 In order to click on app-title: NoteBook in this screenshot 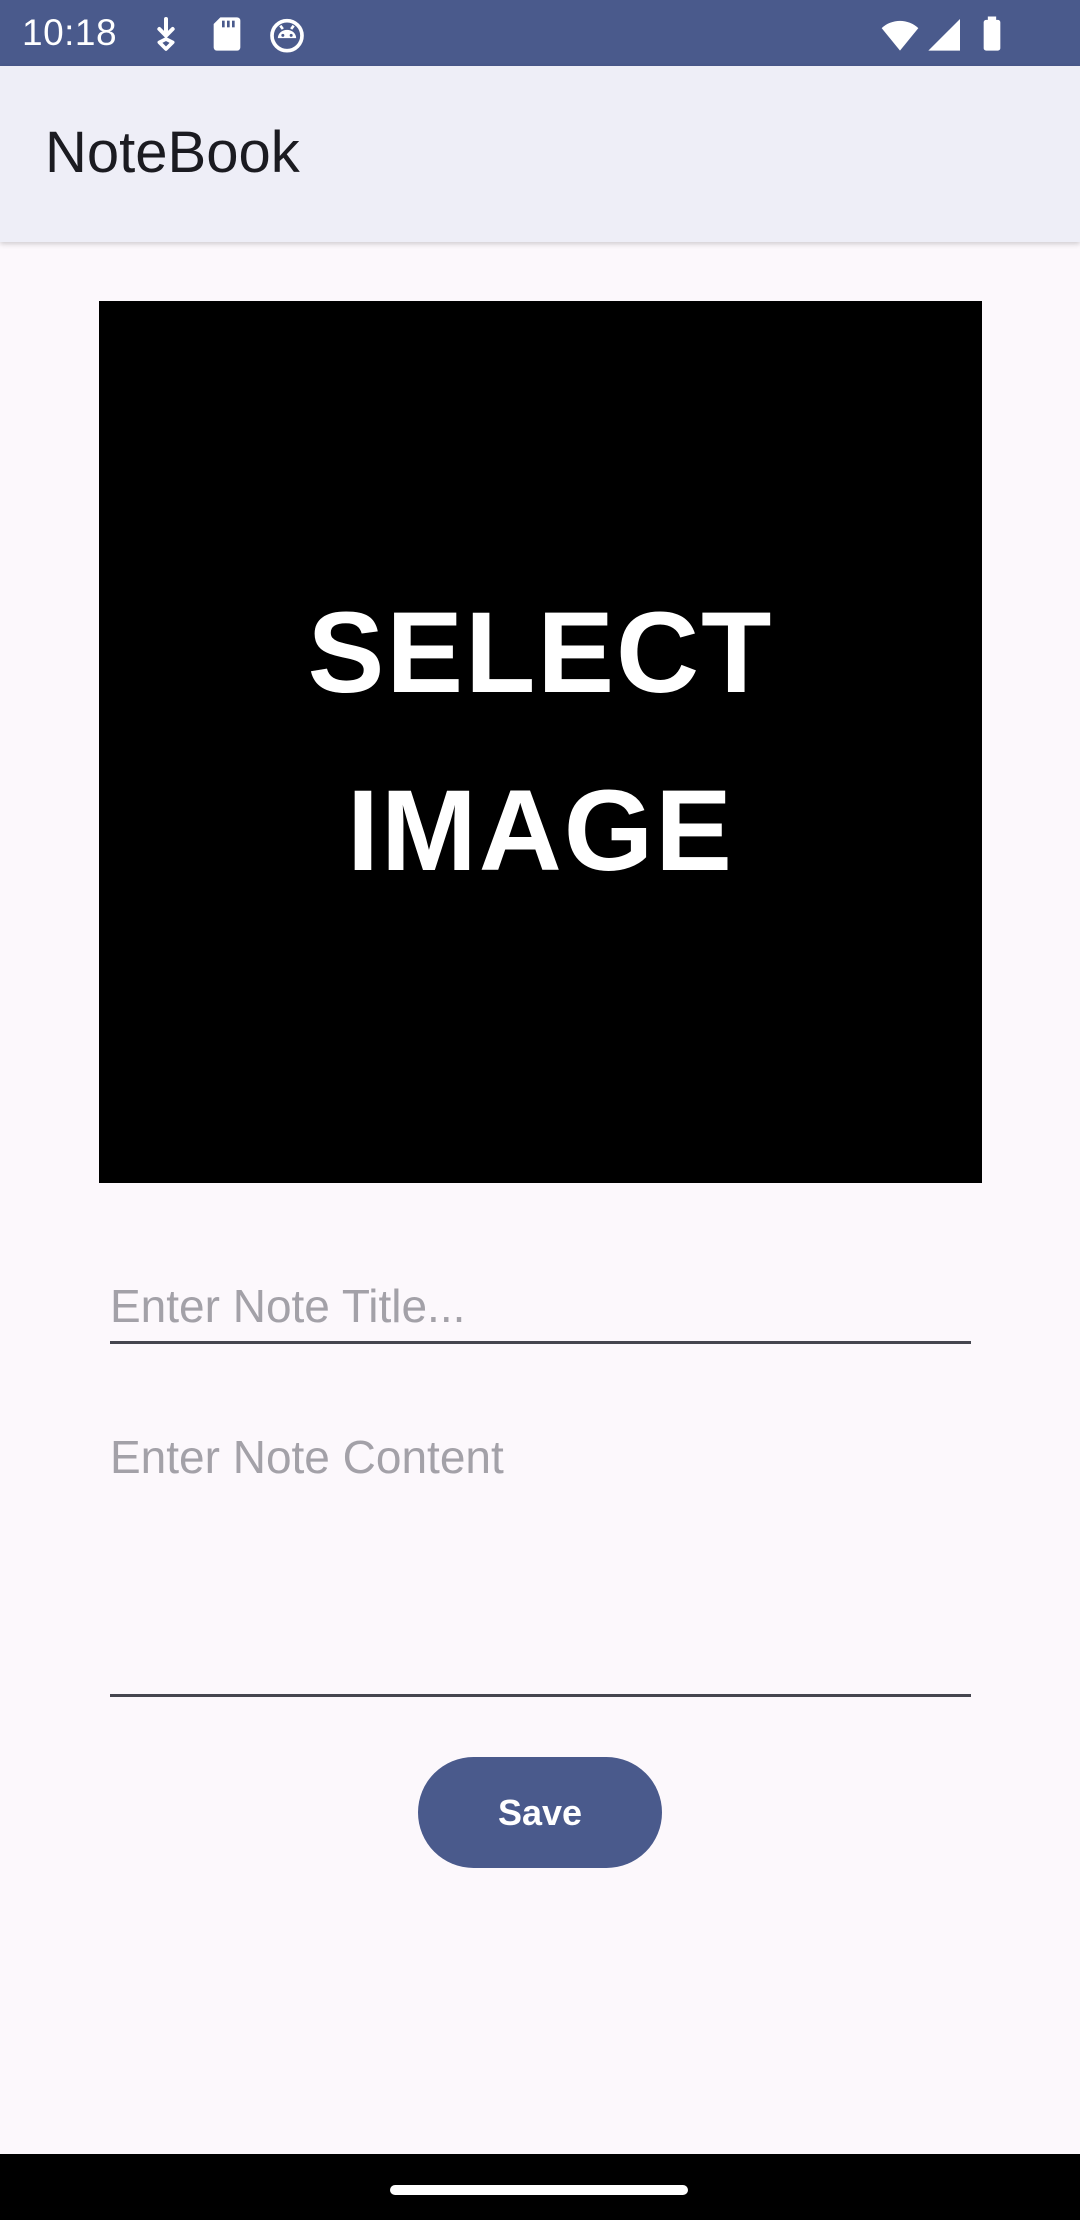, I will do `click(172, 152)`.